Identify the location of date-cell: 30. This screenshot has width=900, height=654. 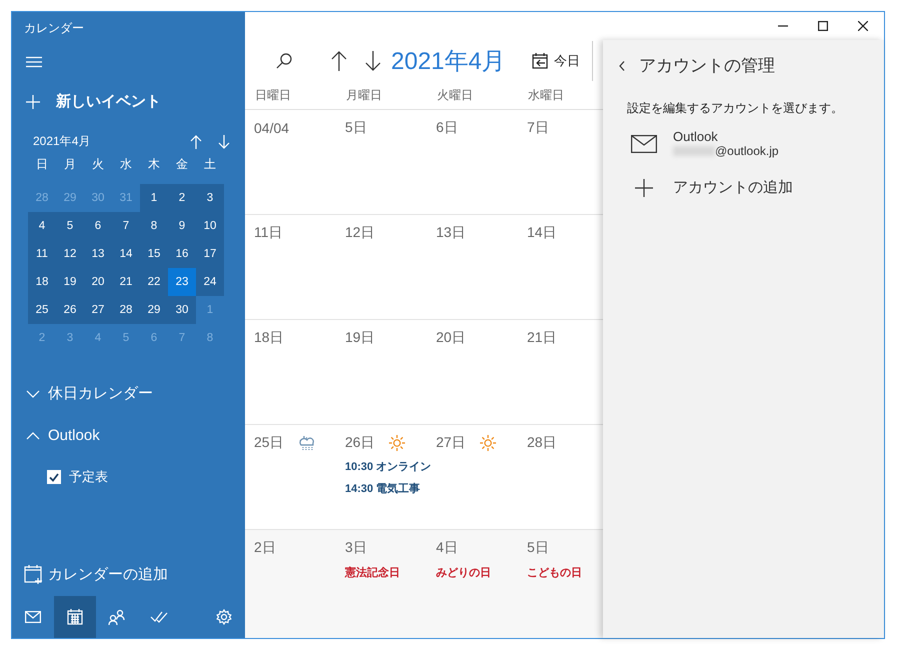
(182, 310).